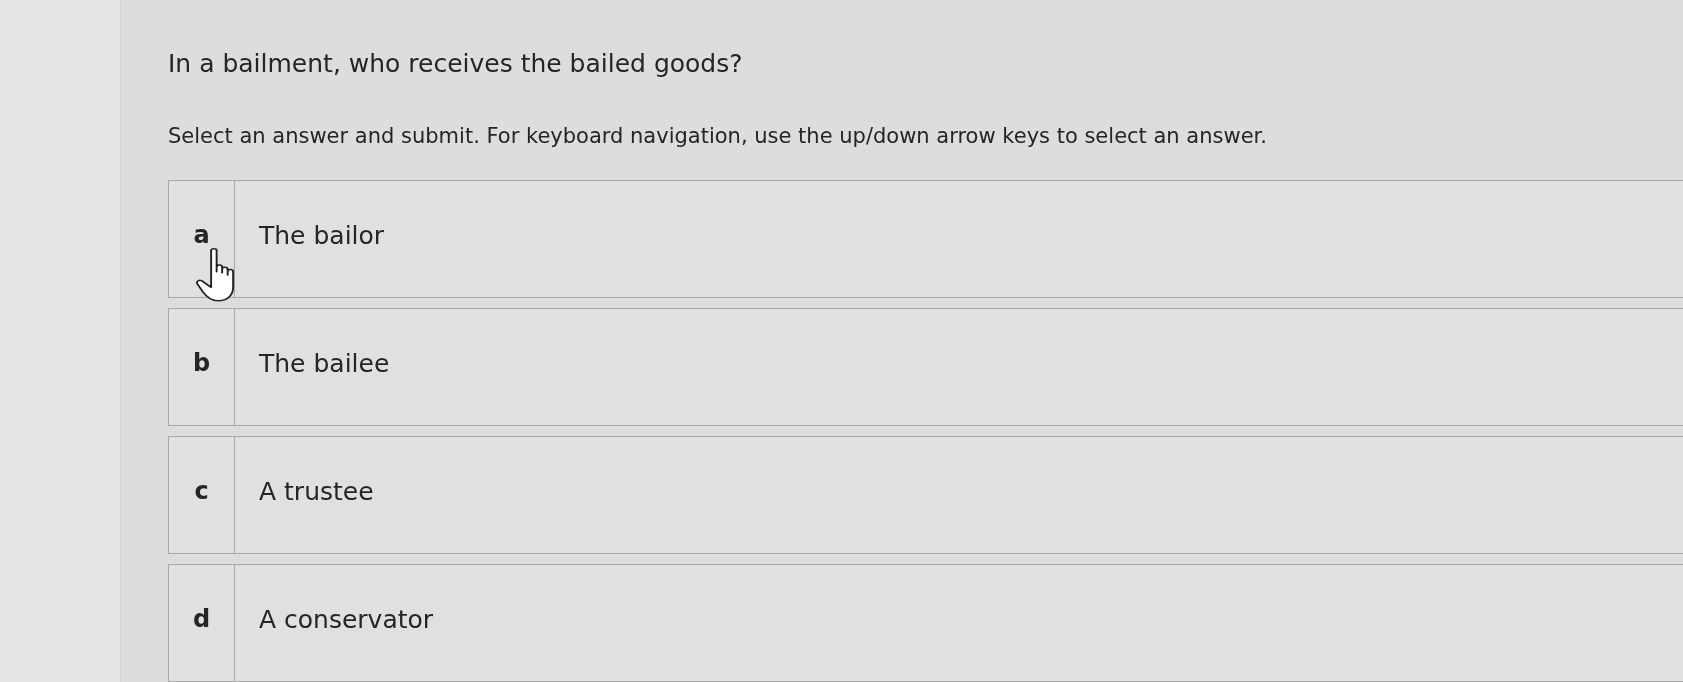 The image size is (1683, 682). Describe the element at coordinates (718, 136) in the screenshot. I see `instructions-text: Select an answer and submit. For keyboard navigation, use the up/down arrow keys to select an answer.` at that location.